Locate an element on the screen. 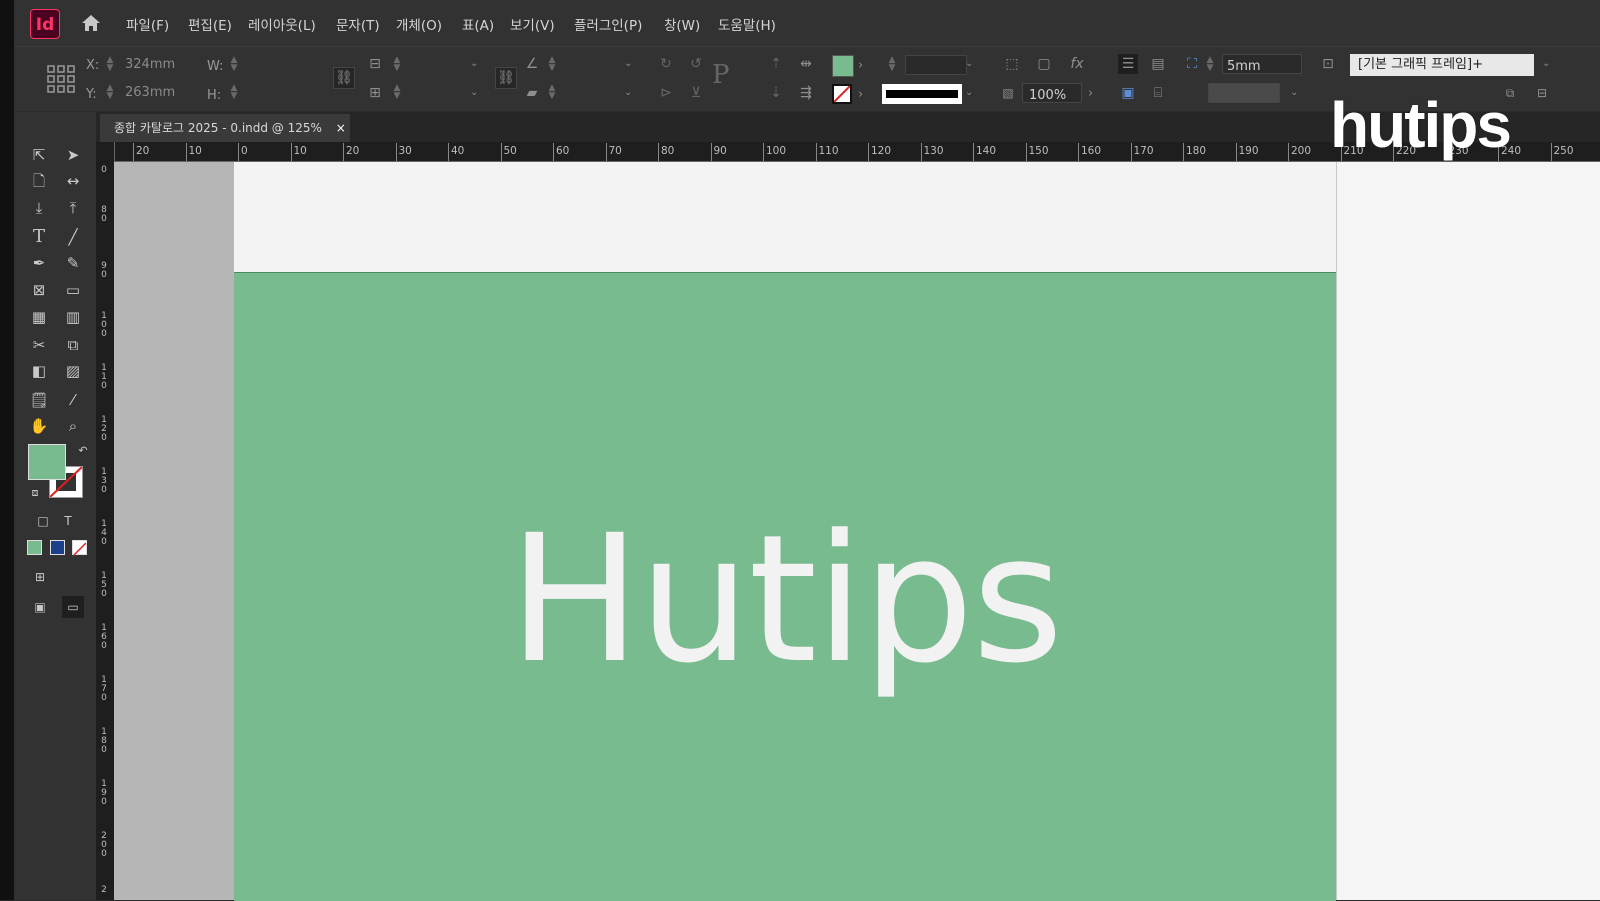 The image size is (1600, 901). scale-link-icon: ⛓ is located at coordinates (506, 78).